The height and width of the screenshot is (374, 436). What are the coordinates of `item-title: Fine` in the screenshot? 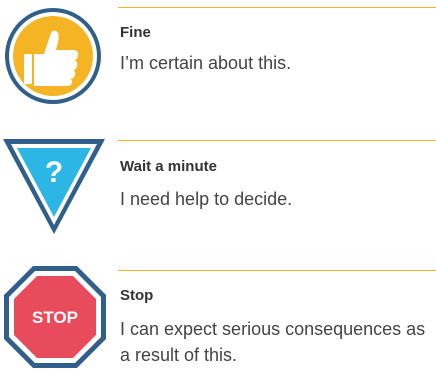 It's located at (135, 32).